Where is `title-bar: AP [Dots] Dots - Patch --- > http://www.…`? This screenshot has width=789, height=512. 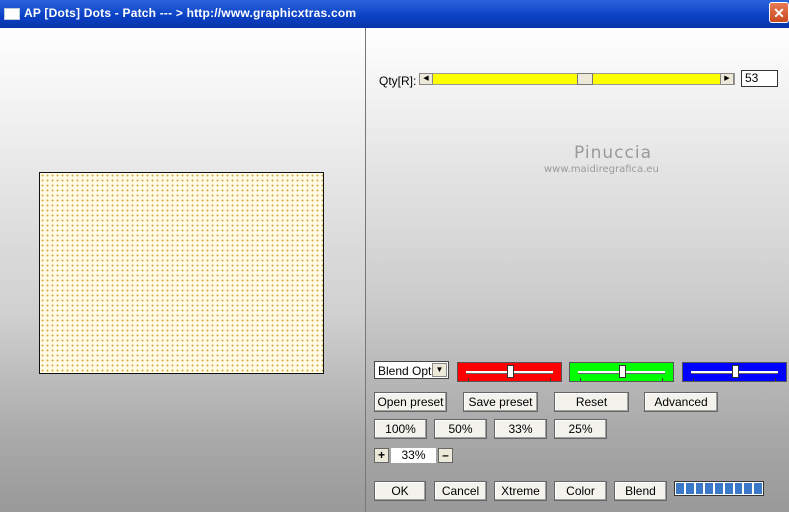 title-bar: AP [Dots] Dots - Patch --- > http://www.… is located at coordinates (394, 14).